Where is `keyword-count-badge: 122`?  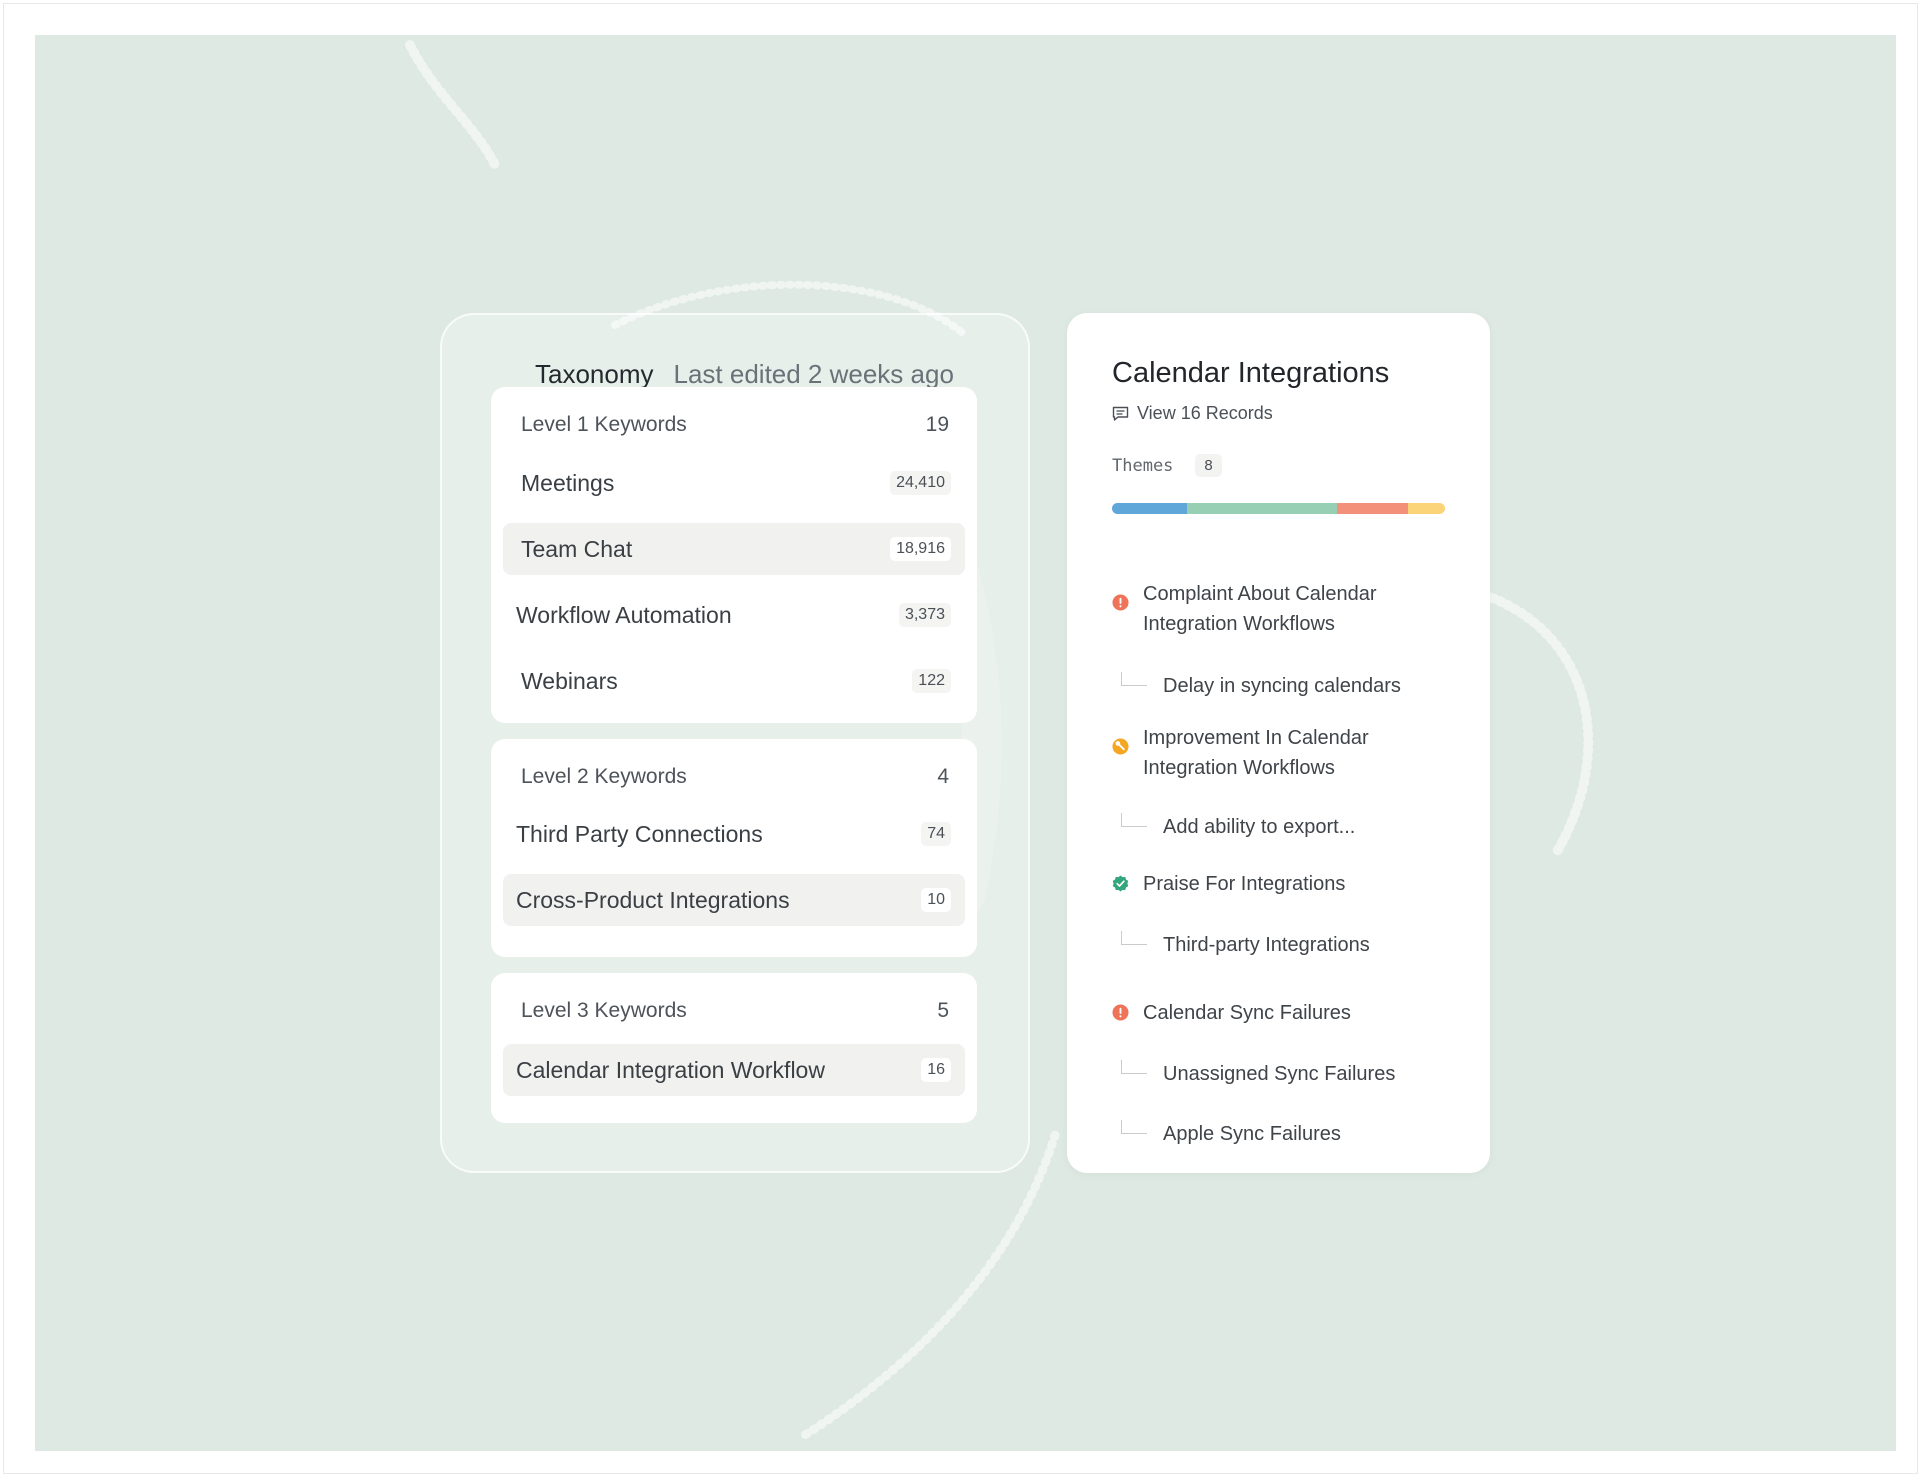 keyword-count-badge: 122 is located at coordinates (931, 681).